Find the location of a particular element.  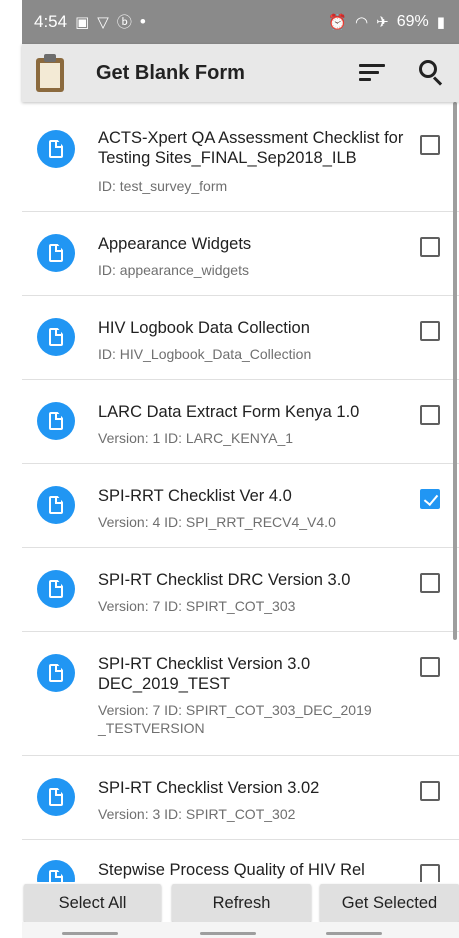

form-subtitle: Version: 3 ID: SPIRT_COT_302 is located at coordinates (197, 814).